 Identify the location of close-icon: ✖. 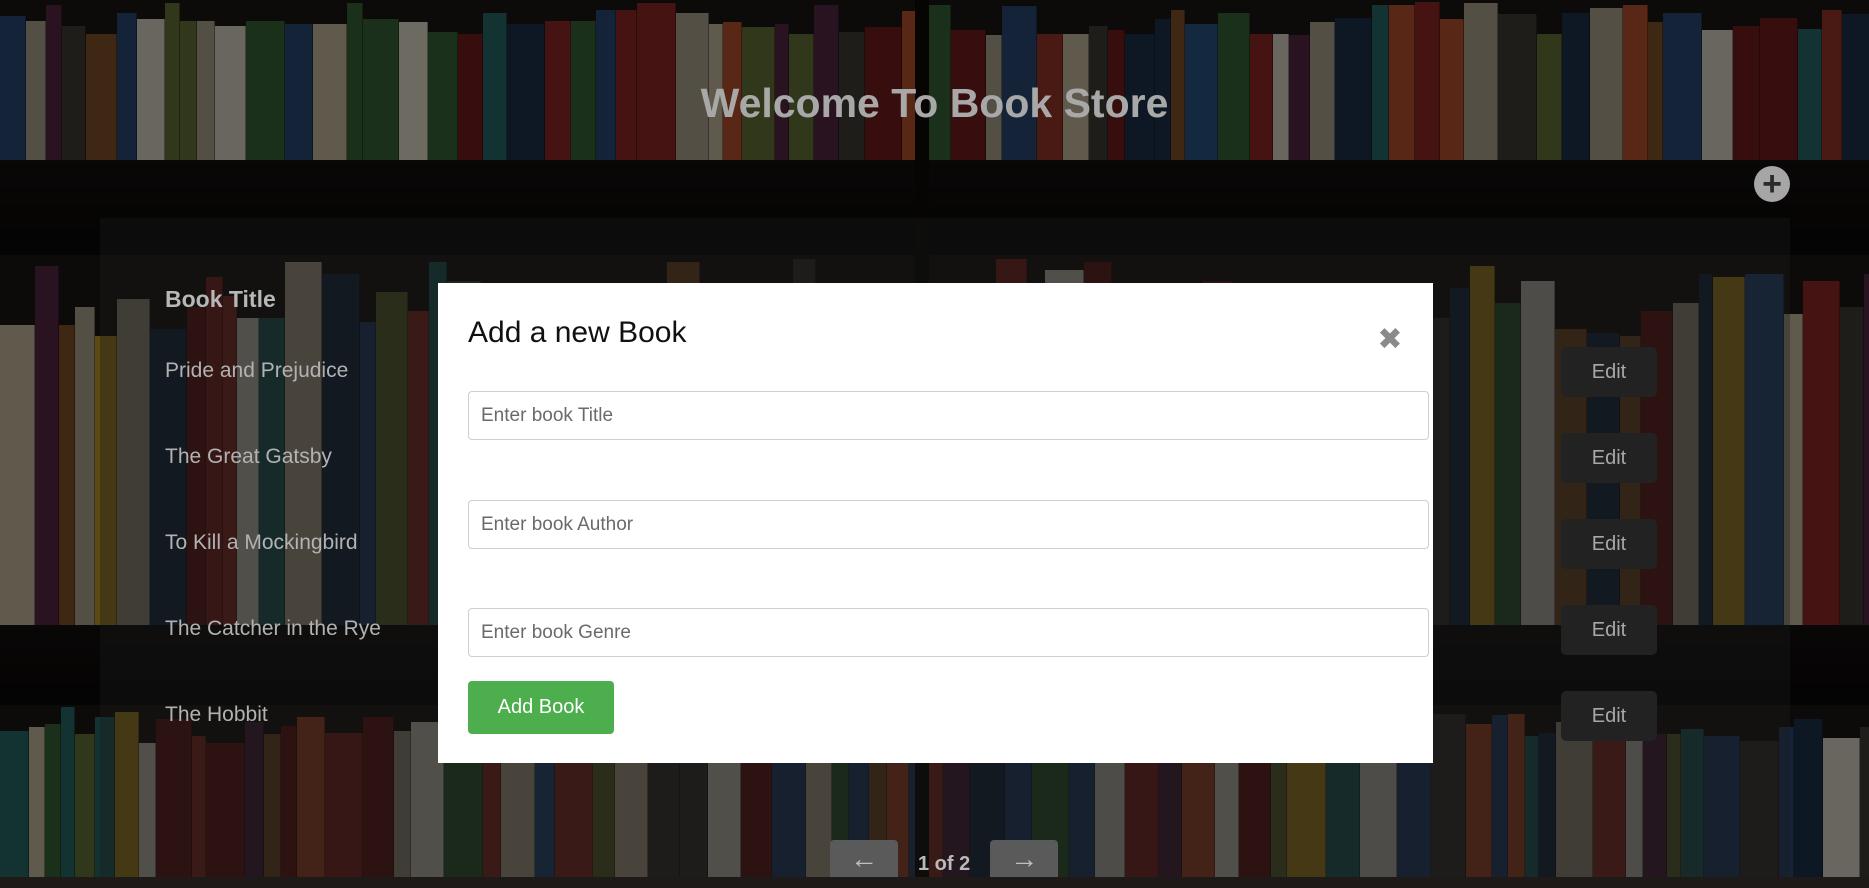
(1390, 340).